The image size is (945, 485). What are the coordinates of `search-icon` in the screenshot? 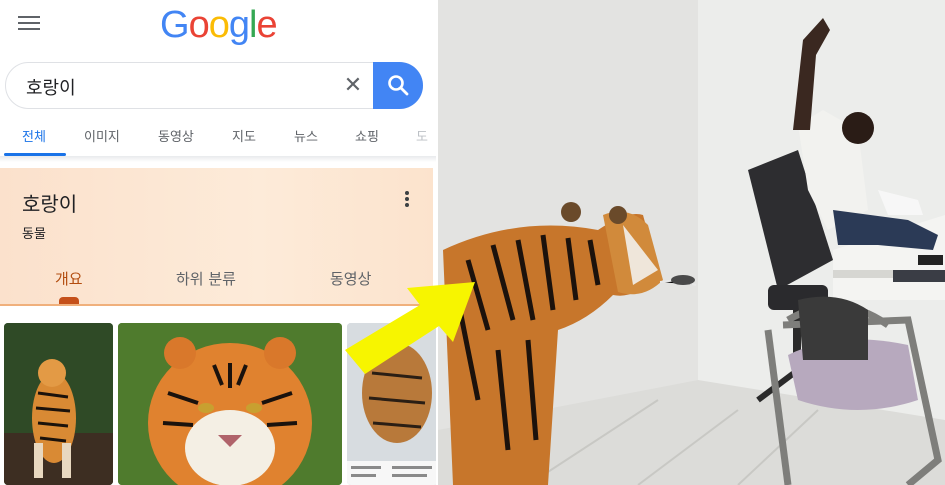 It's located at (398, 85).